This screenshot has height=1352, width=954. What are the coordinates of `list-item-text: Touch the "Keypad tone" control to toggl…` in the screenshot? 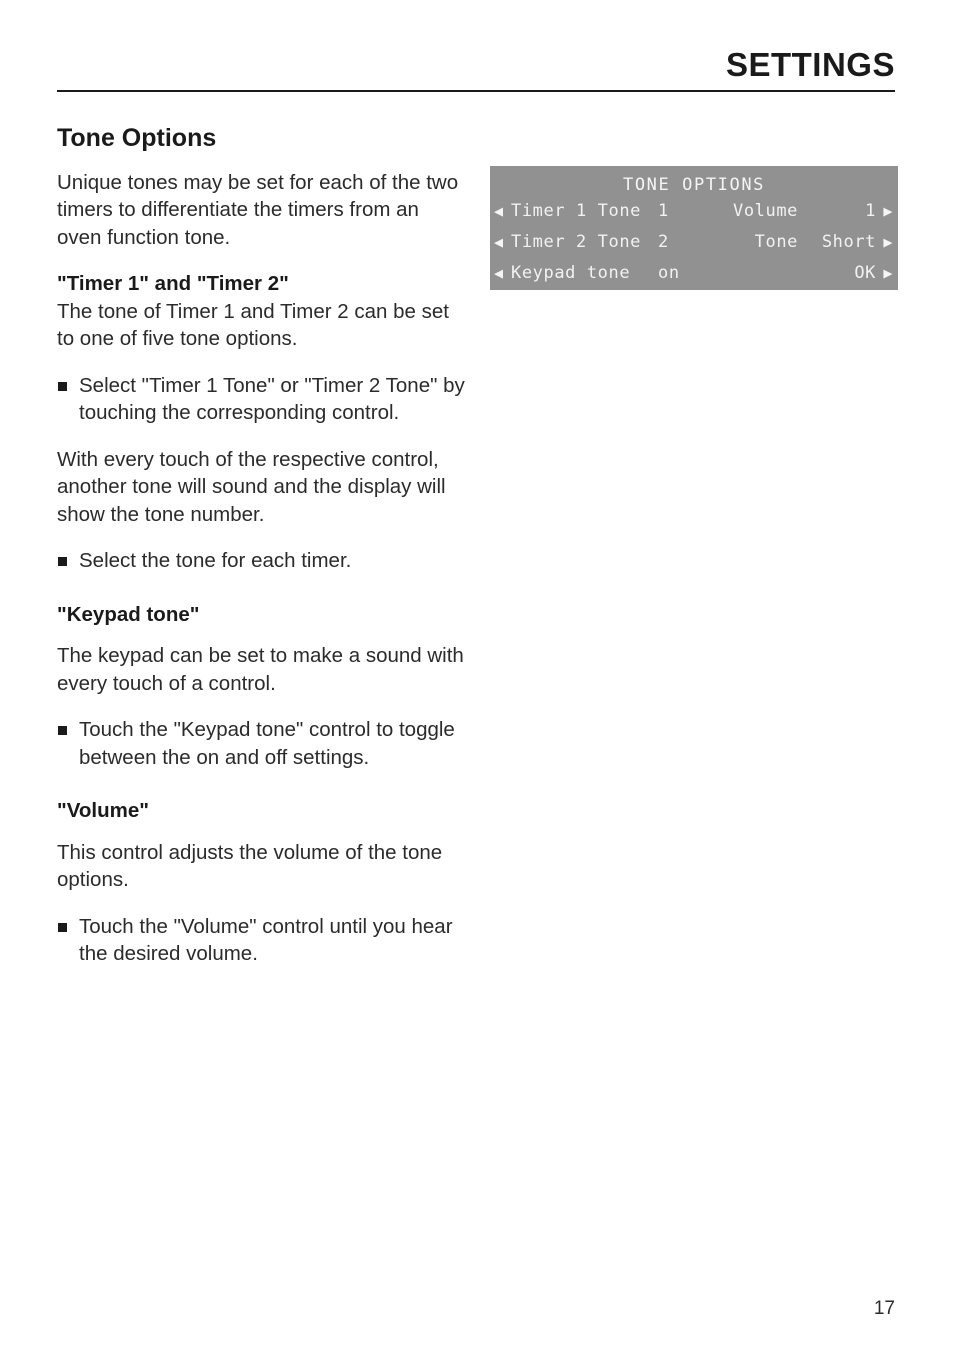 It's located at (267, 743).